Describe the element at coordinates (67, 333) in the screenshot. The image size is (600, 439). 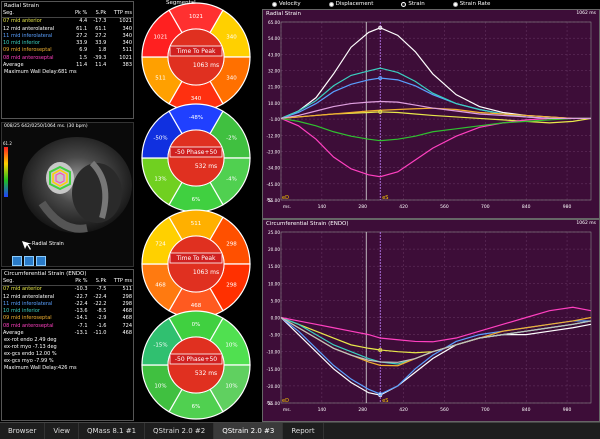
I see `table-row: Average -13.1 -11.0 468` at that location.